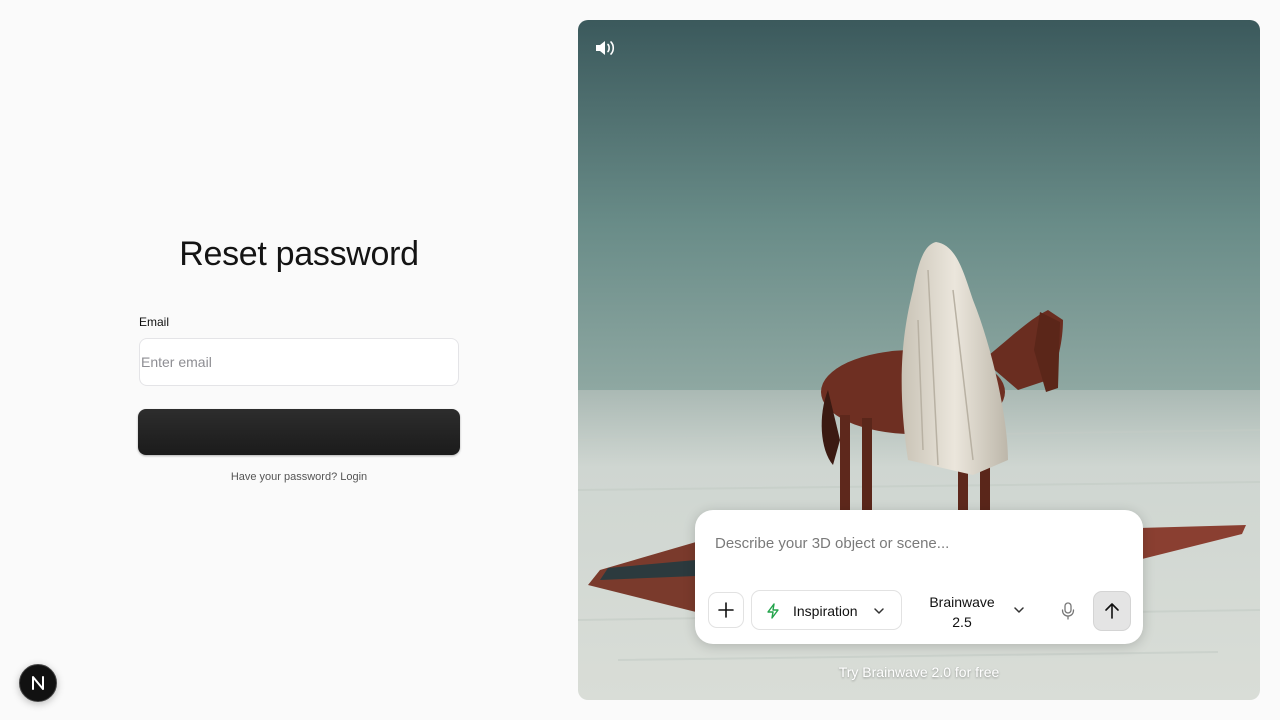 The image size is (1280, 720). I want to click on microphone-button, so click(1068, 611).